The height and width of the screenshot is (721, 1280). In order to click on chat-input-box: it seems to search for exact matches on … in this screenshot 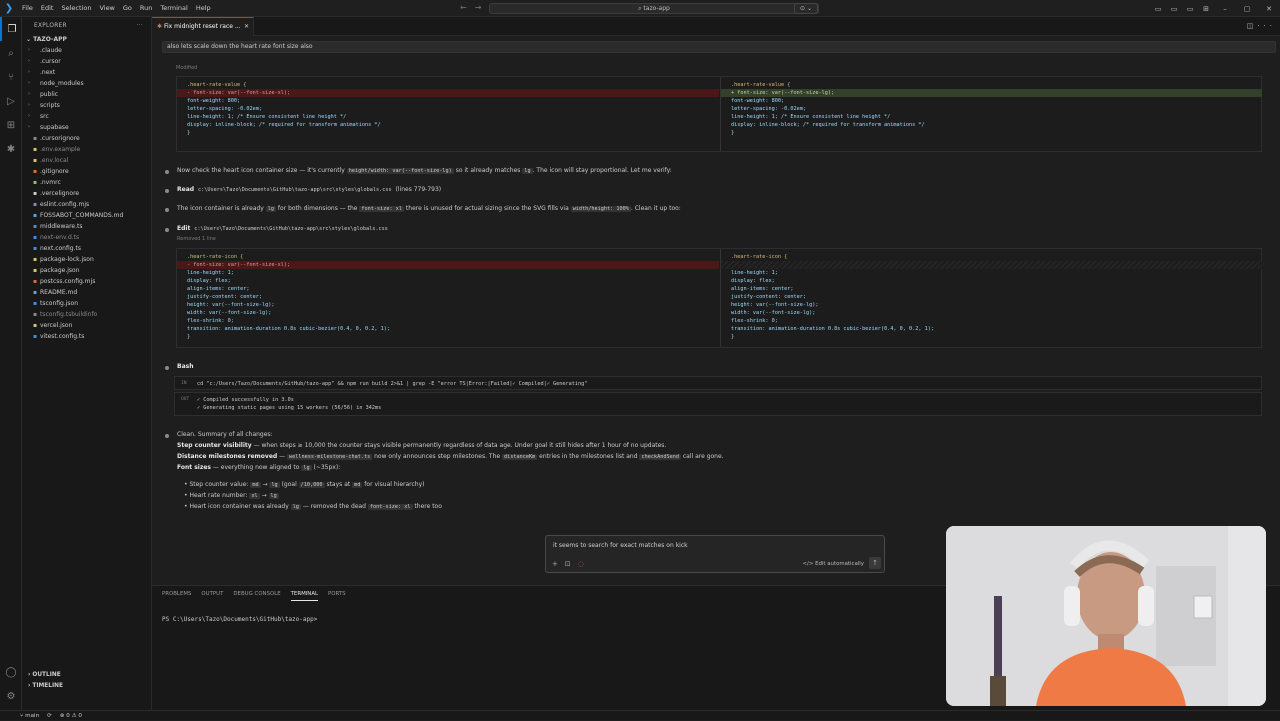, I will do `click(715, 554)`.